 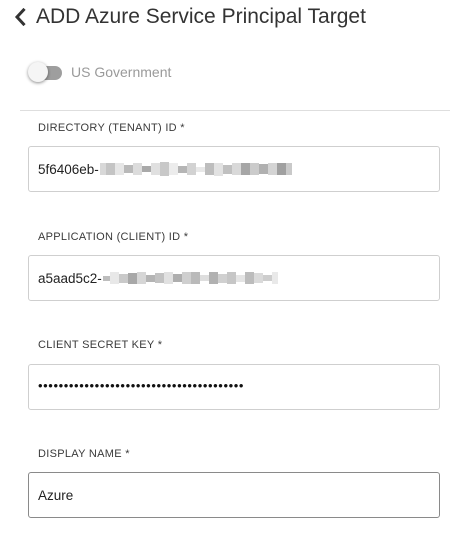 I want to click on us-government-toggle, so click(x=45, y=72).